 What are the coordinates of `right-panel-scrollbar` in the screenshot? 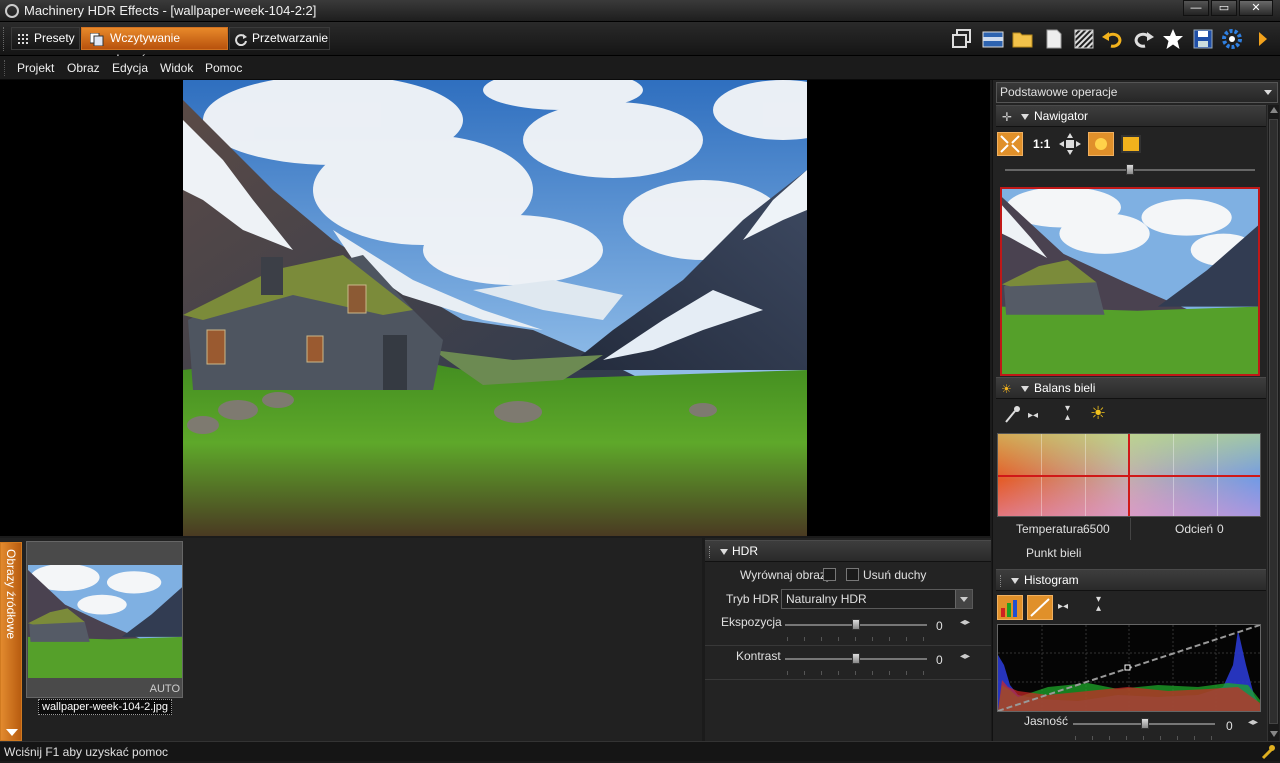 It's located at (1273, 423).